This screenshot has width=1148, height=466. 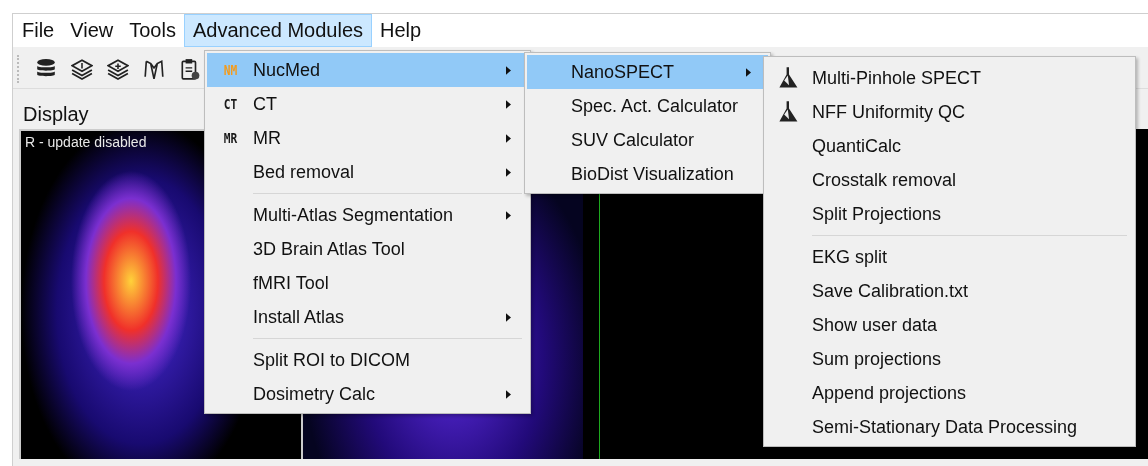 What do you see at coordinates (949, 359) in the screenshot?
I see `menu-item: Sum projections` at bounding box center [949, 359].